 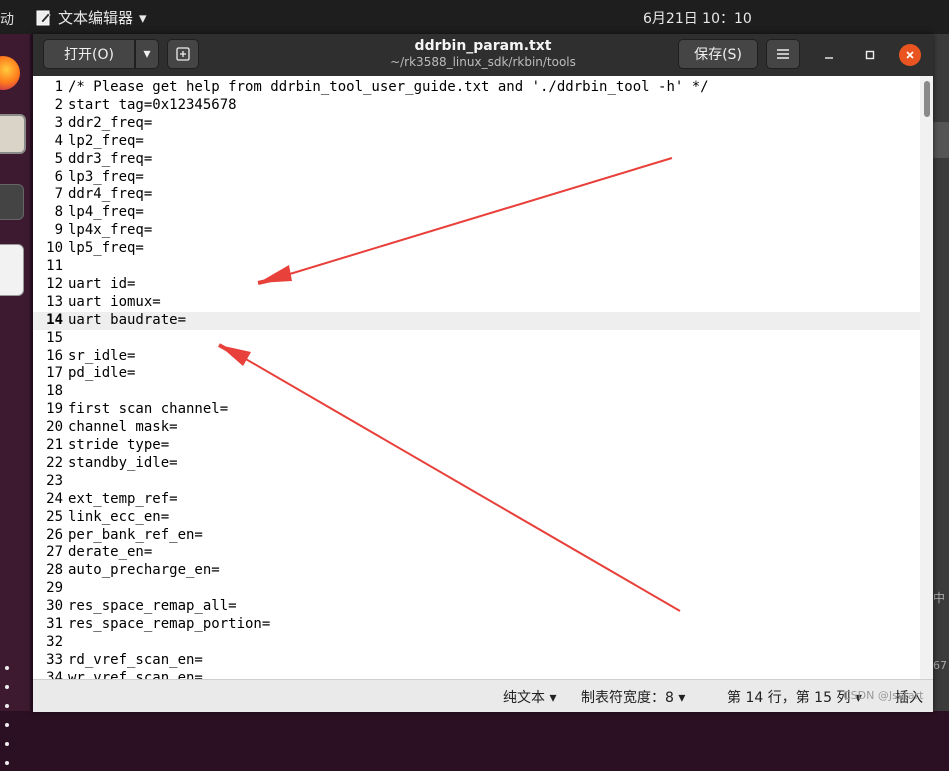 I want to click on line-text: lp3_freq=, so click(x=106, y=176).